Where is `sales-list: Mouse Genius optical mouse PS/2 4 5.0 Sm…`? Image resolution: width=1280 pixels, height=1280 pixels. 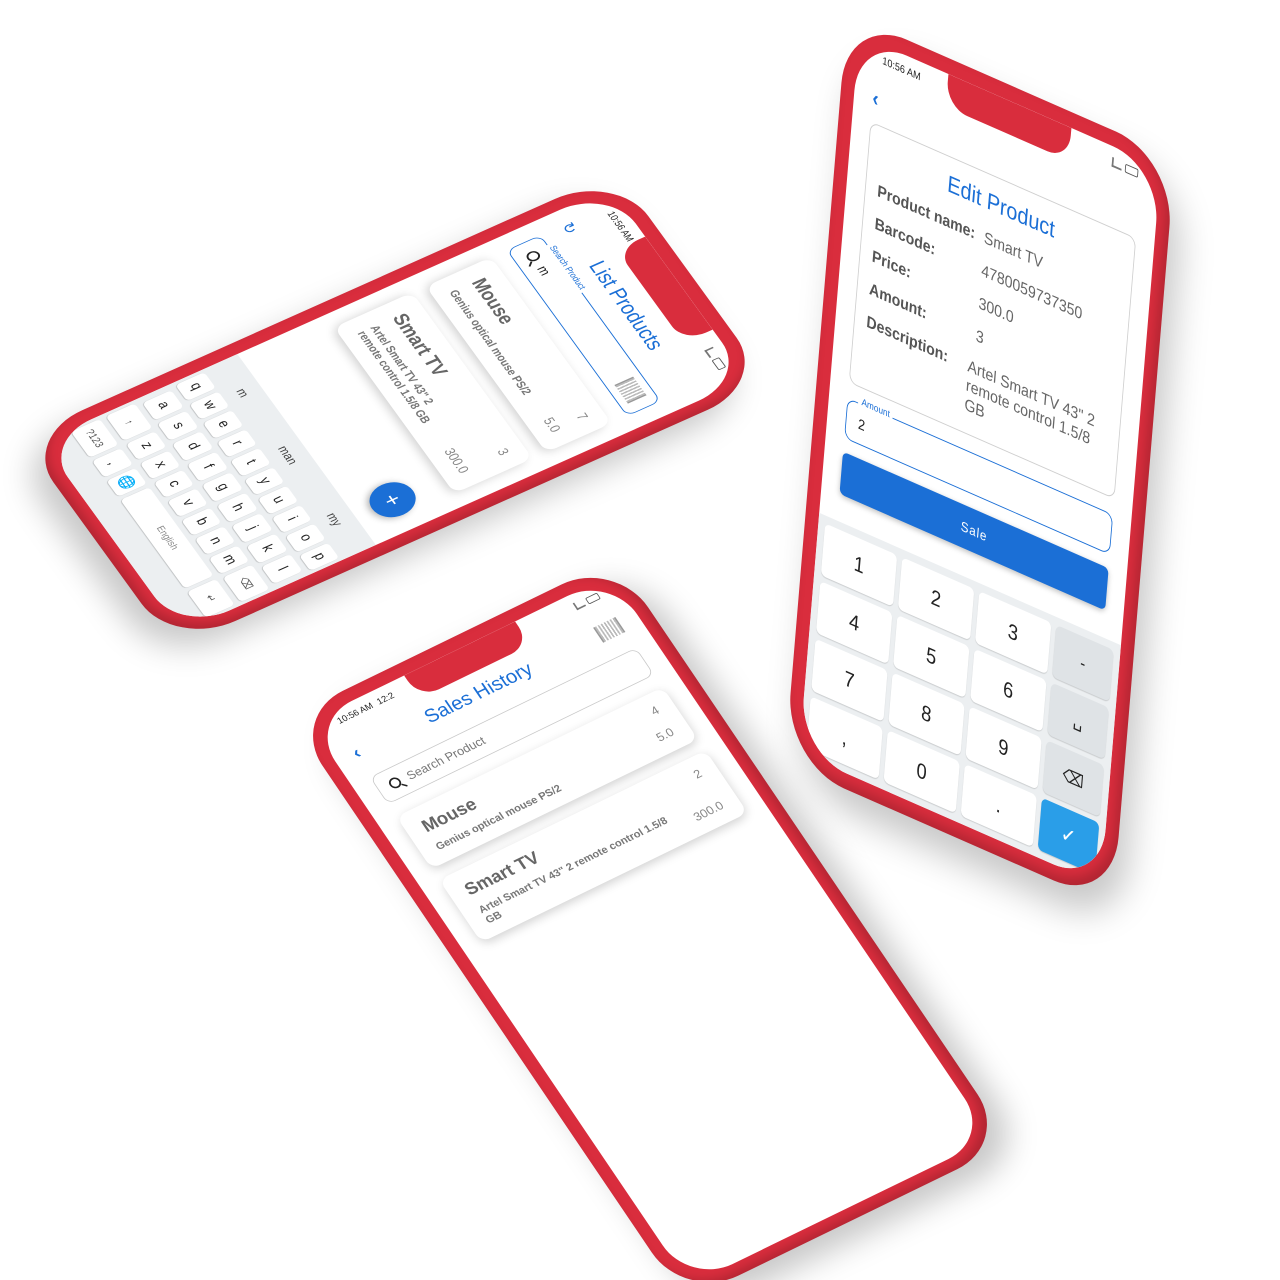
sales-list: Mouse Genius optical mouse PS/2 4 5.0 Sm… is located at coordinates (572, 815).